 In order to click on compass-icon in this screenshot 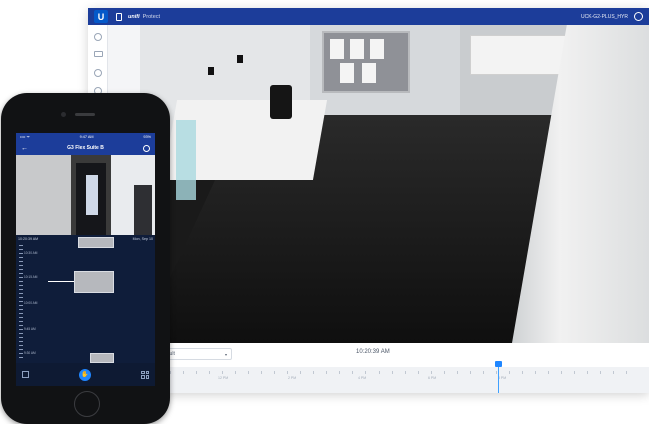, I will do `click(98, 73)`.